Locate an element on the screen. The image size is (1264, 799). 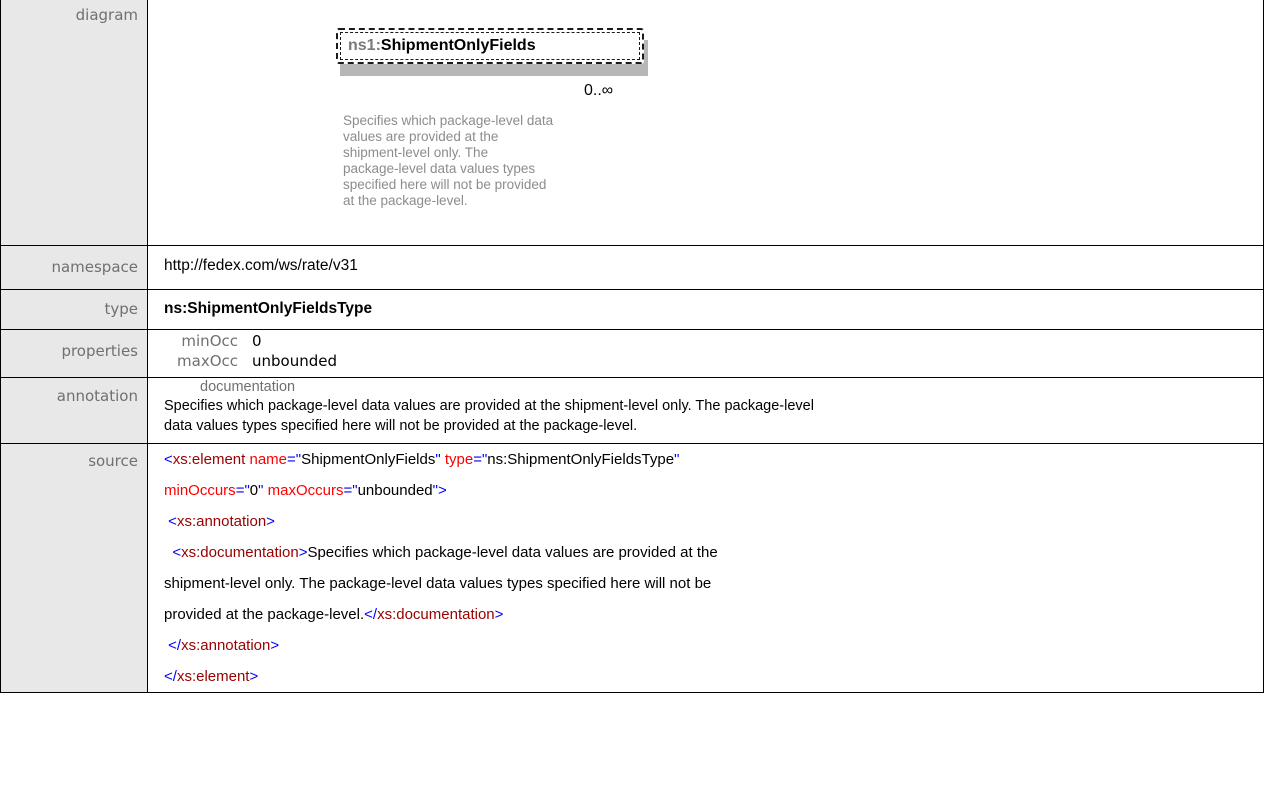
diagram-doc-line: values are provided at the is located at coordinates (421, 136).